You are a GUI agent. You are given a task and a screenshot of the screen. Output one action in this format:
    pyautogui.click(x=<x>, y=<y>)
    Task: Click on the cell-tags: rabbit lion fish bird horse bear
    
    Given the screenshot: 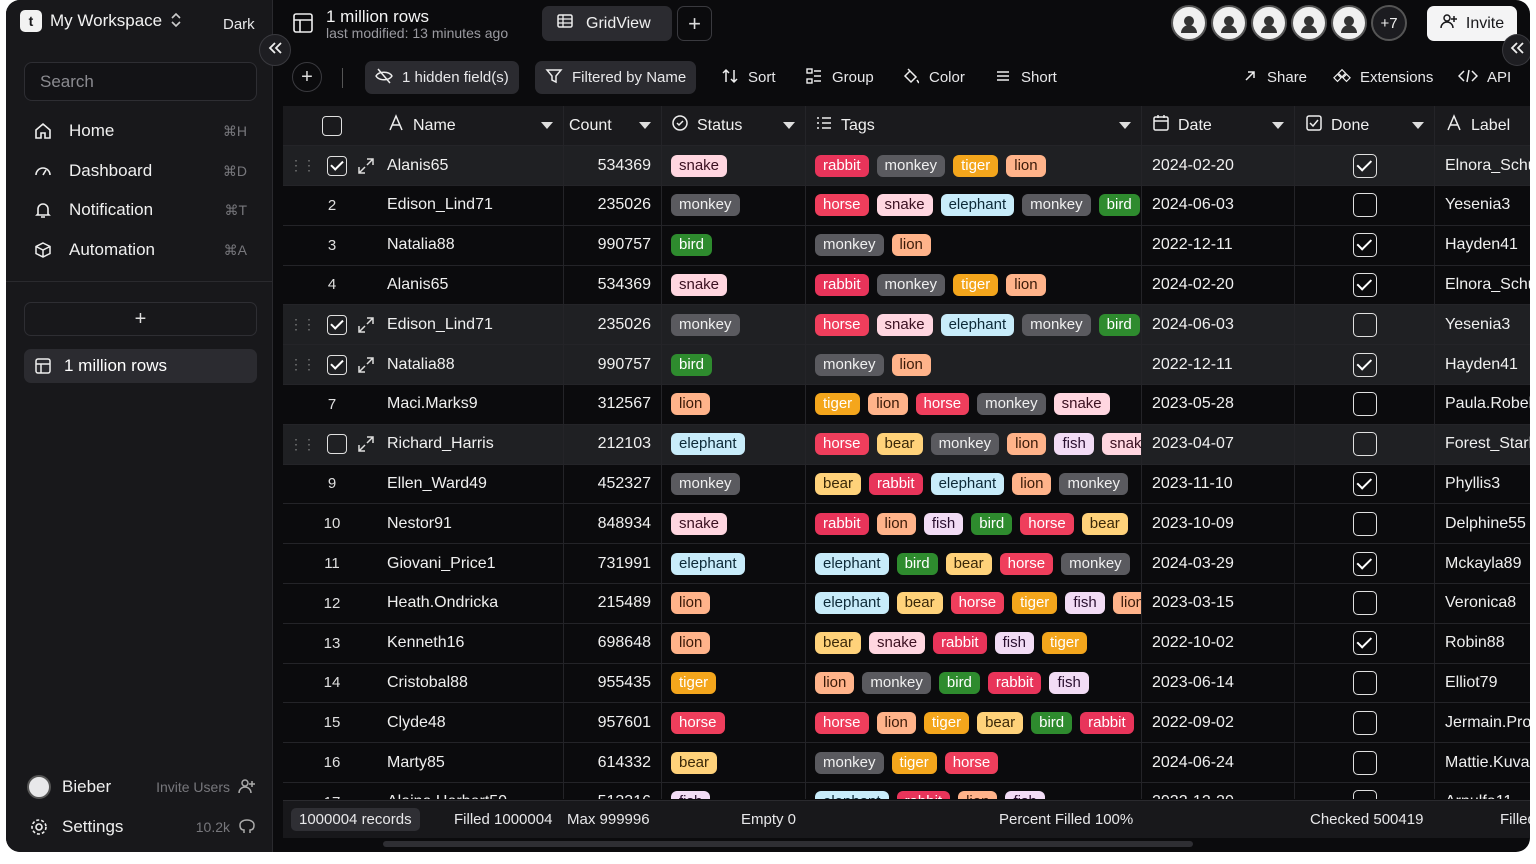 What is the action you would take?
    pyautogui.click(x=974, y=524)
    